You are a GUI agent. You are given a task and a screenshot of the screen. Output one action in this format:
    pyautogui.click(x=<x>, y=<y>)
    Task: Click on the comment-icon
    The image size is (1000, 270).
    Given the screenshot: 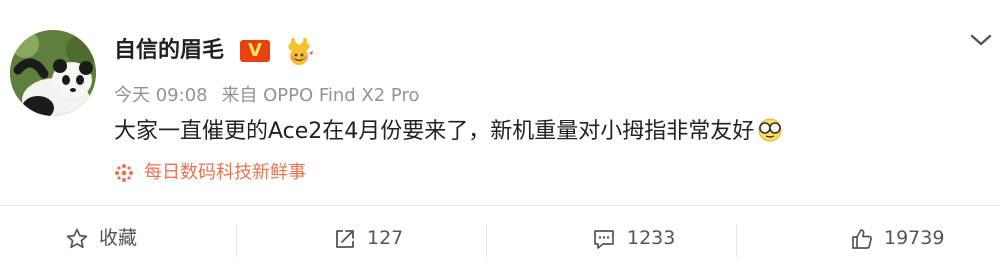 What is the action you would take?
    pyautogui.click(x=604, y=239)
    